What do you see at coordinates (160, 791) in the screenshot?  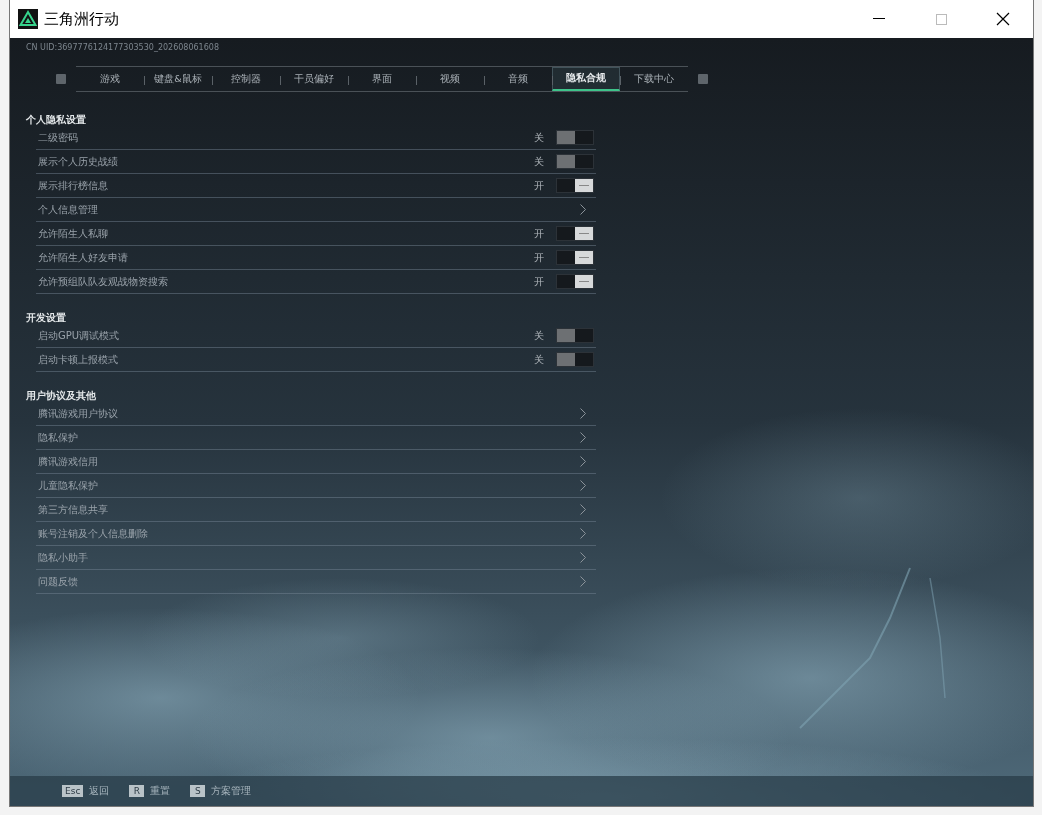 I see `hint-label: 重置` at bounding box center [160, 791].